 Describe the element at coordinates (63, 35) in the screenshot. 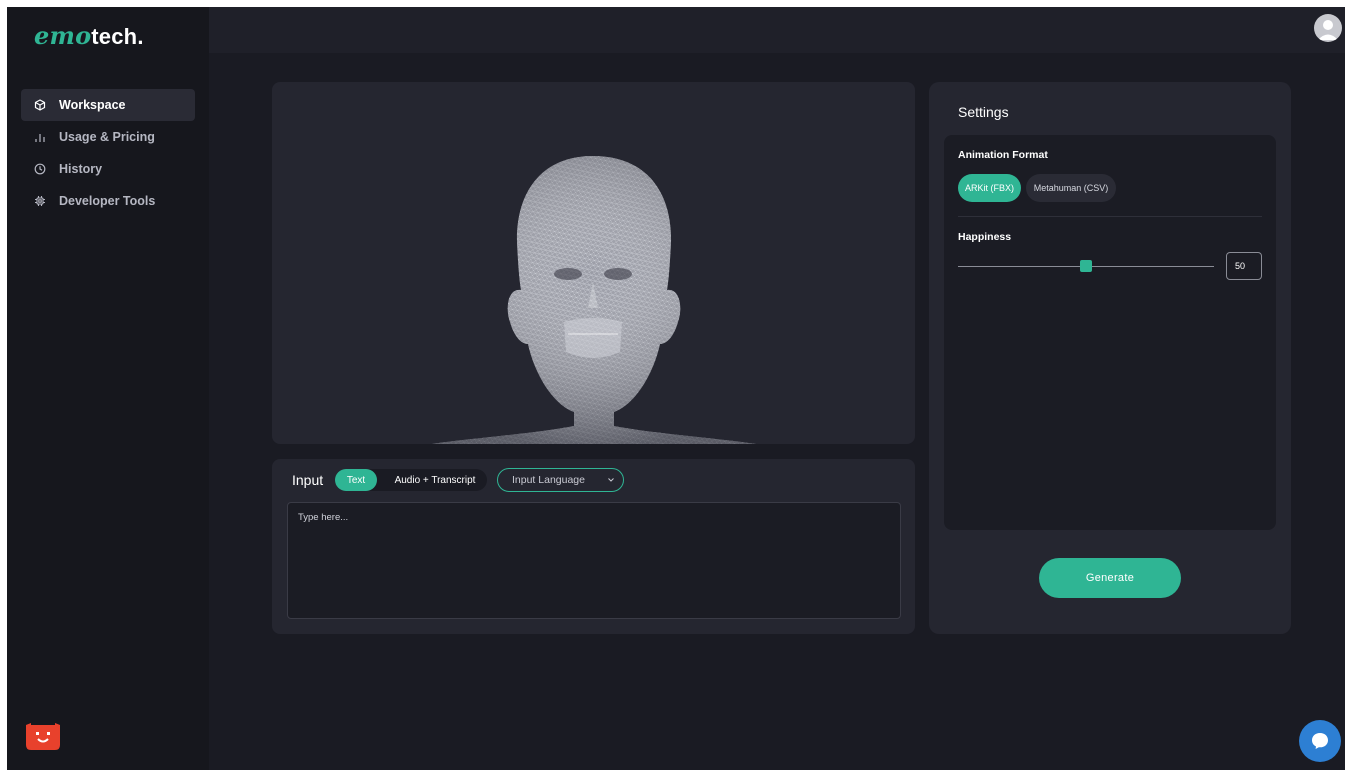

I see `brand-logo-script: emo` at that location.